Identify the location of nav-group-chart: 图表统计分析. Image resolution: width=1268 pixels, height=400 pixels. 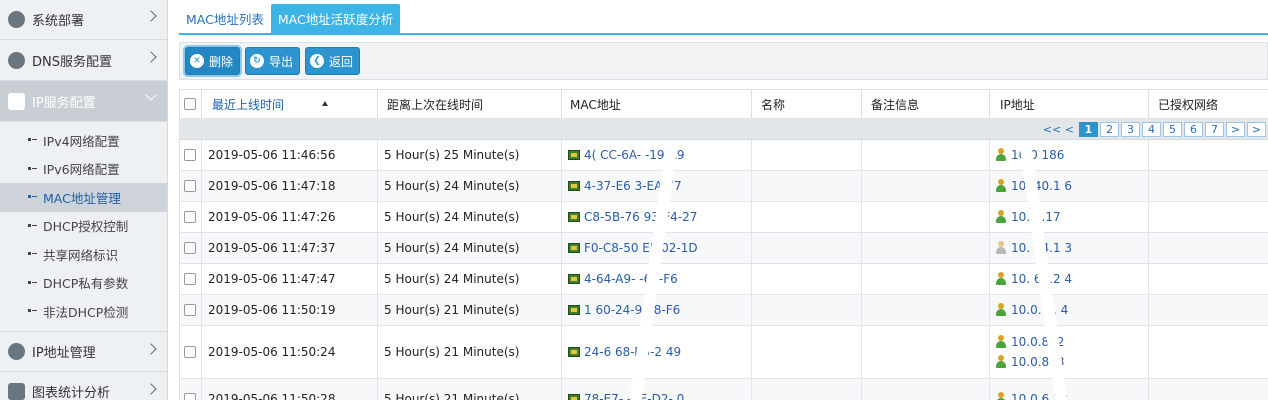
(83, 386).